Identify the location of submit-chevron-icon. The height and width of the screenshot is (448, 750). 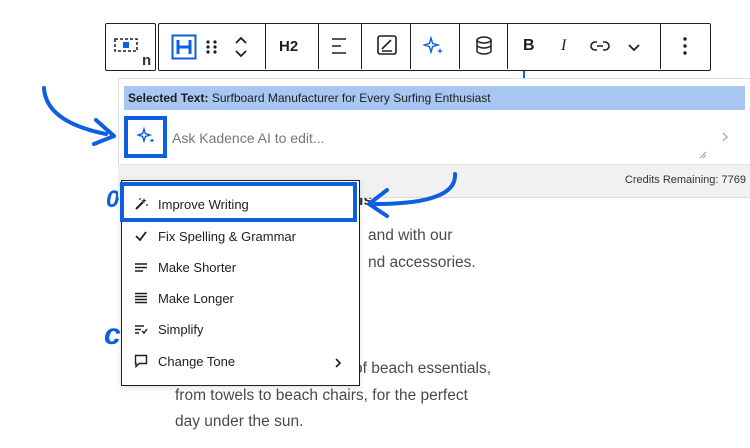
(725, 139).